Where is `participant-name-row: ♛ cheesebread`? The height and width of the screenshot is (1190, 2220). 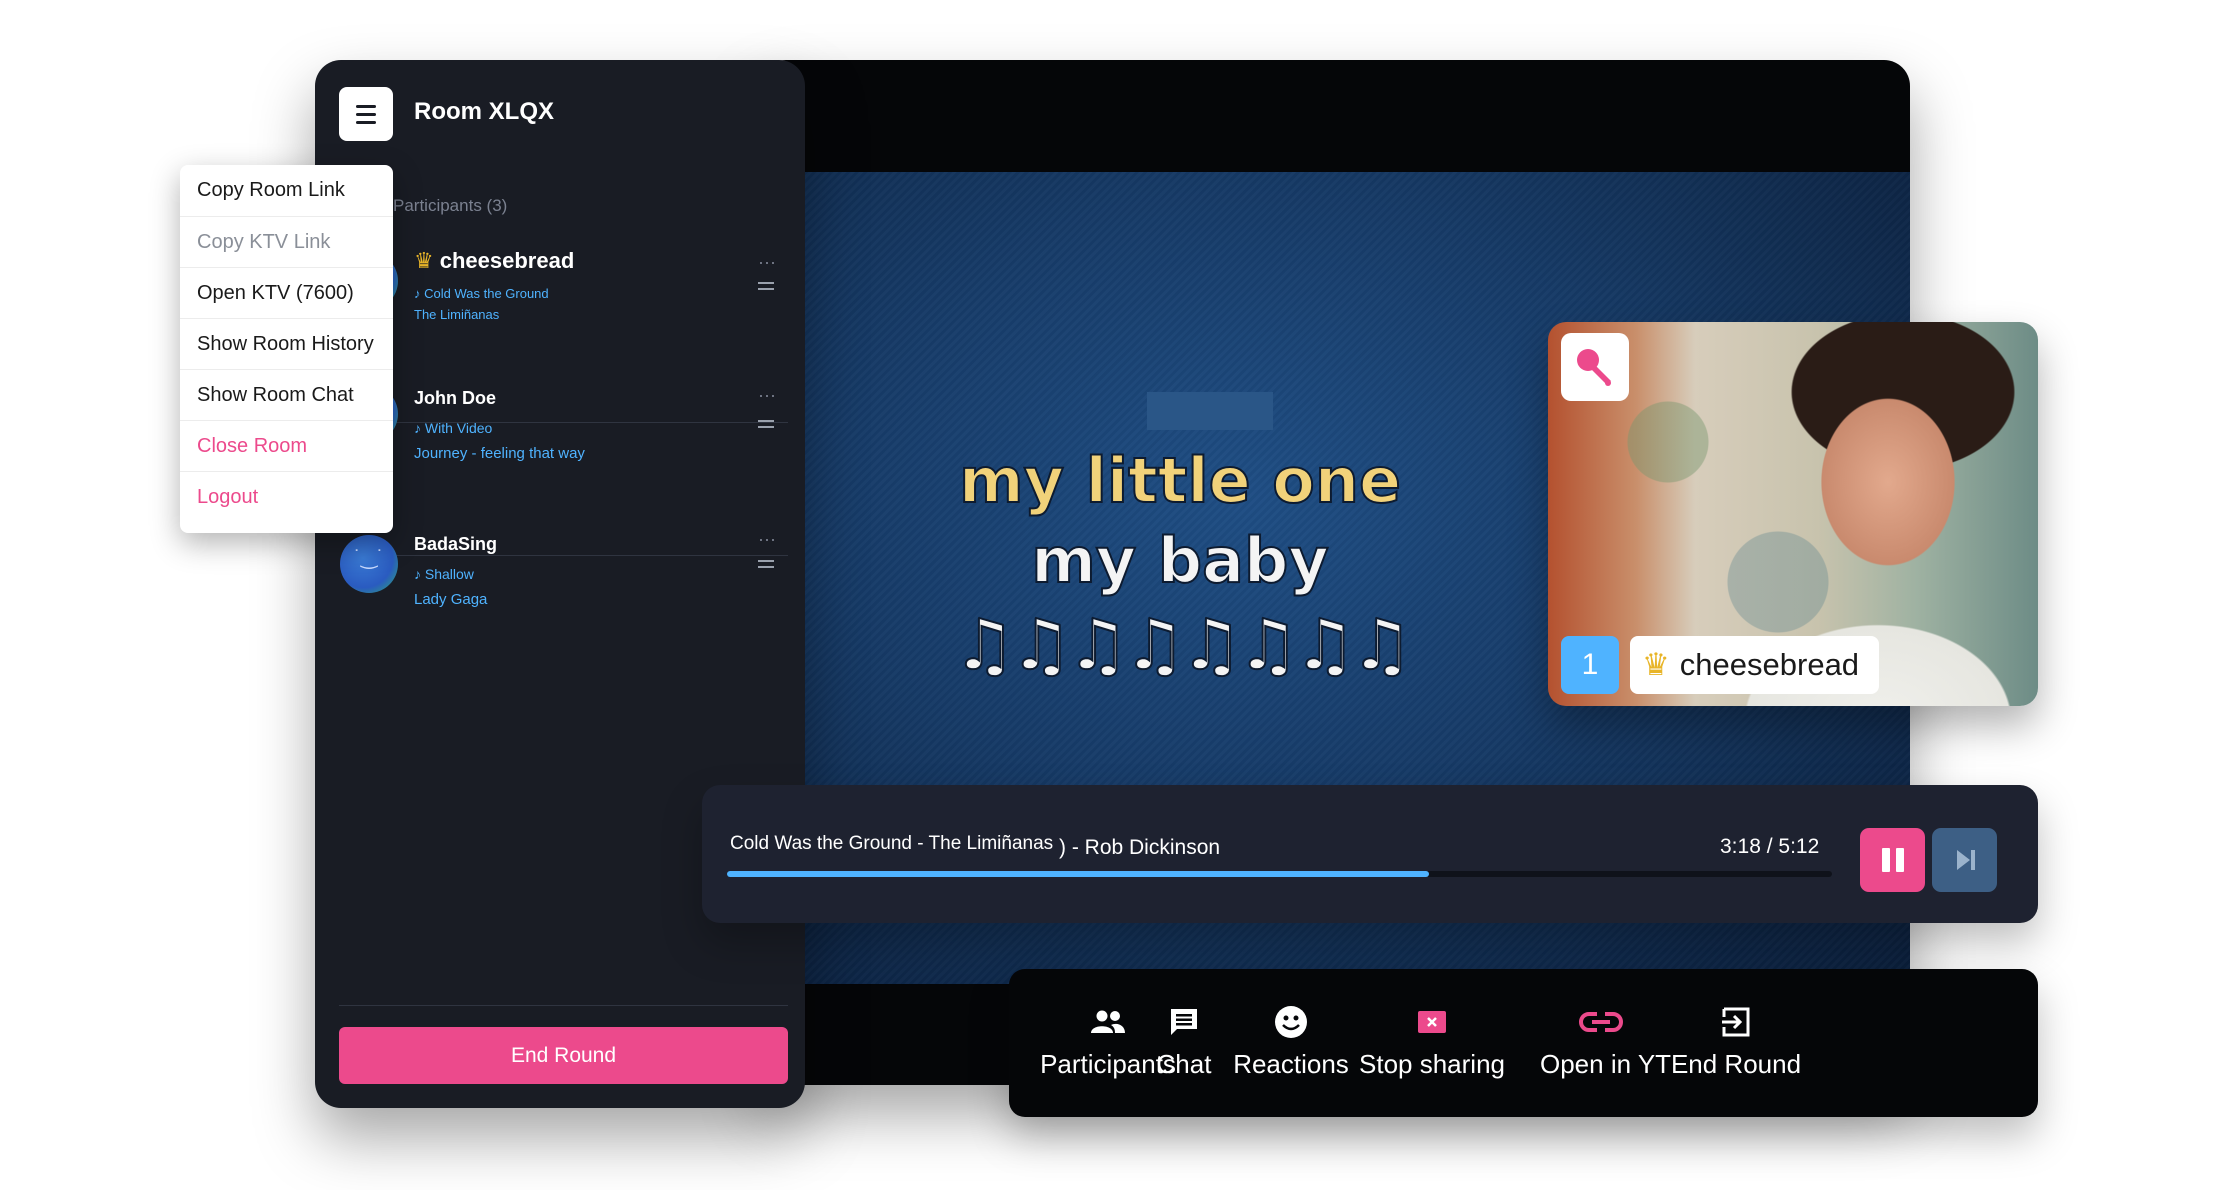 participant-name-row: ♛ cheesebread is located at coordinates (494, 261).